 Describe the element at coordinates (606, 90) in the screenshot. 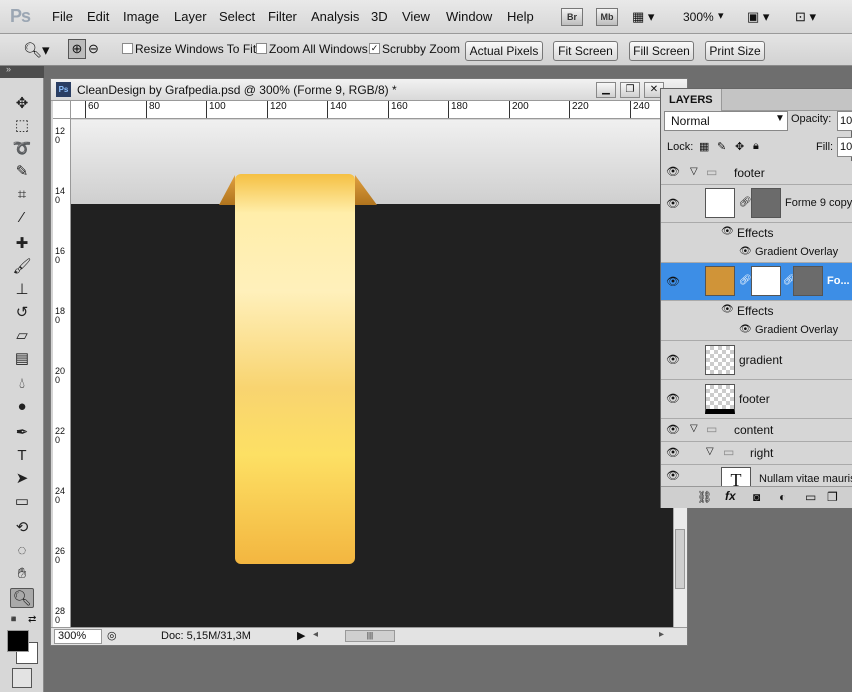

I see `minimize-button: ▁` at that location.